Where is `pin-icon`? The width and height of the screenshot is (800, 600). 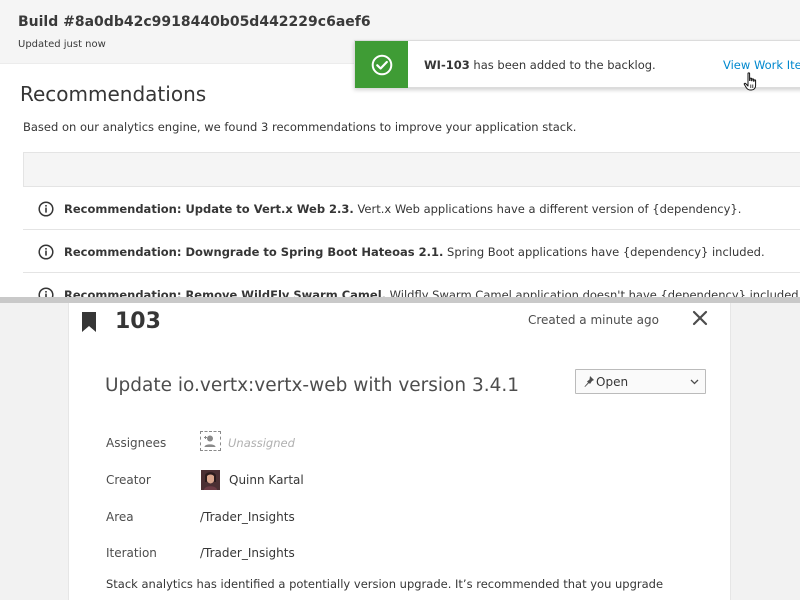 pin-icon is located at coordinates (589, 381).